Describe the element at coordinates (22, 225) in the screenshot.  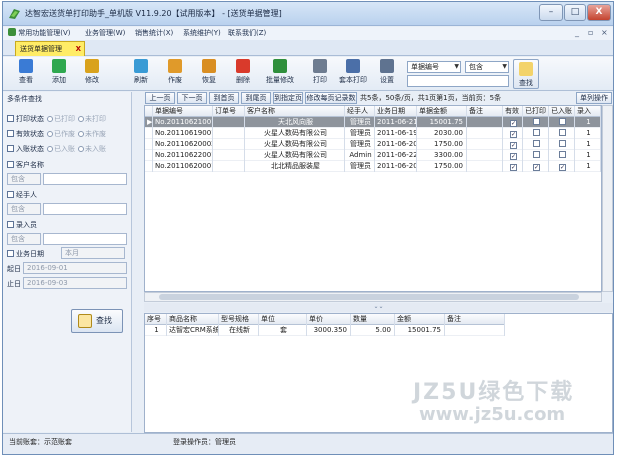
I see `recorder-filter: 录入员` at that location.